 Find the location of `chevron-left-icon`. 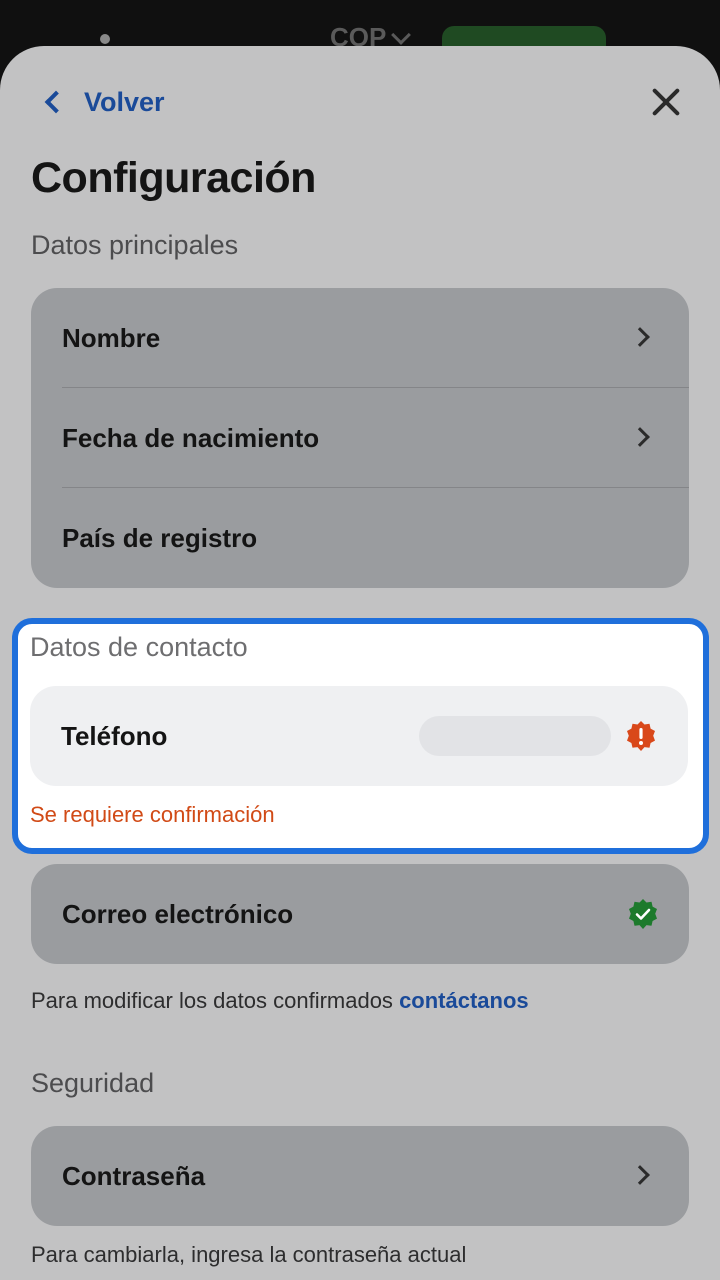

chevron-left-icon is located at coordinates (56, 102).